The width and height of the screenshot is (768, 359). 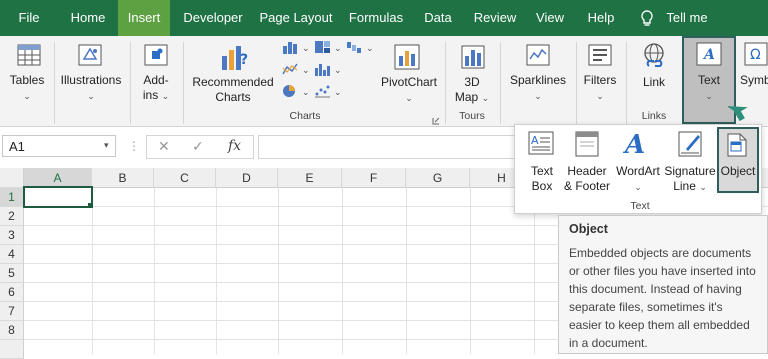 What do you see at coordinates (58, 178) in the screenshot?
I see `column-header-a: A` at bounding box center [58, 178].